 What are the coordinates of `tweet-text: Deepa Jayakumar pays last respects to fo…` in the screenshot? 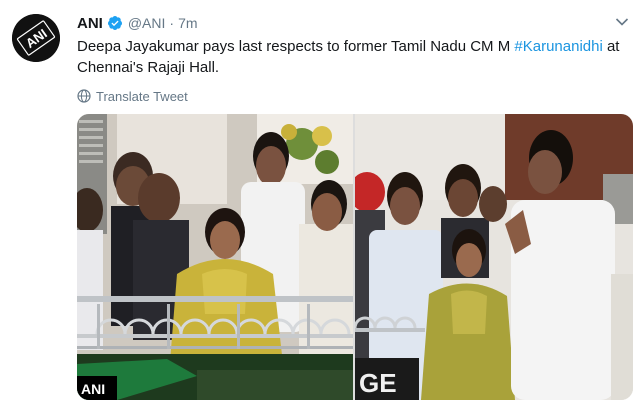 It's located at (354, 57).